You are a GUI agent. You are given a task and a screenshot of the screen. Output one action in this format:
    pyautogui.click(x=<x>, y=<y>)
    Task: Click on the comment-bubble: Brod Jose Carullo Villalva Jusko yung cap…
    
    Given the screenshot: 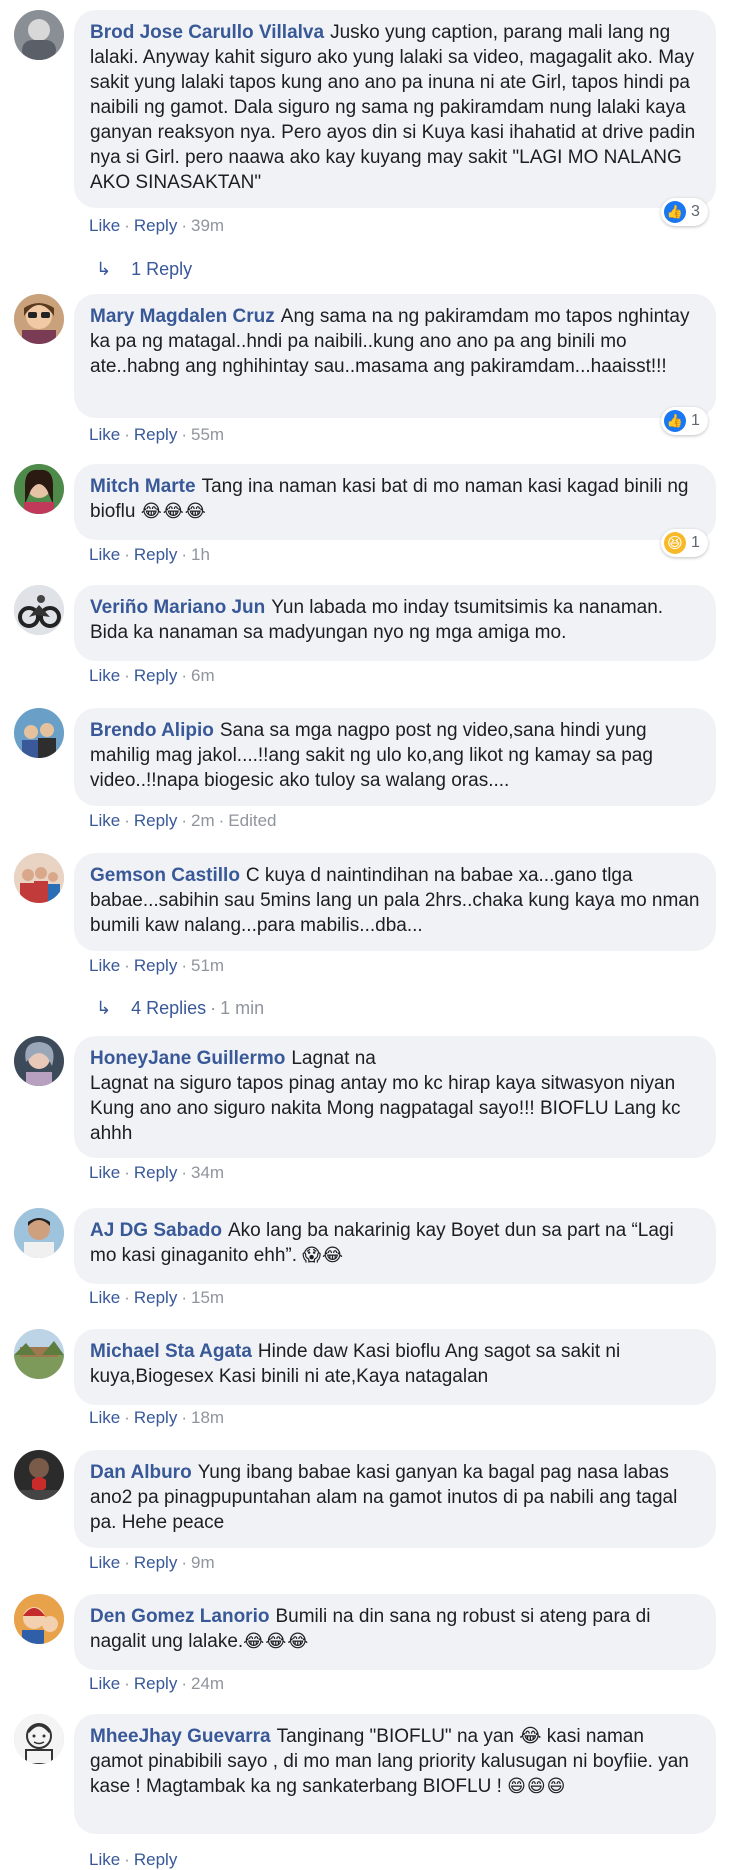 What is the action you would take?
    pyautogui.click(x=395, y=109)
    